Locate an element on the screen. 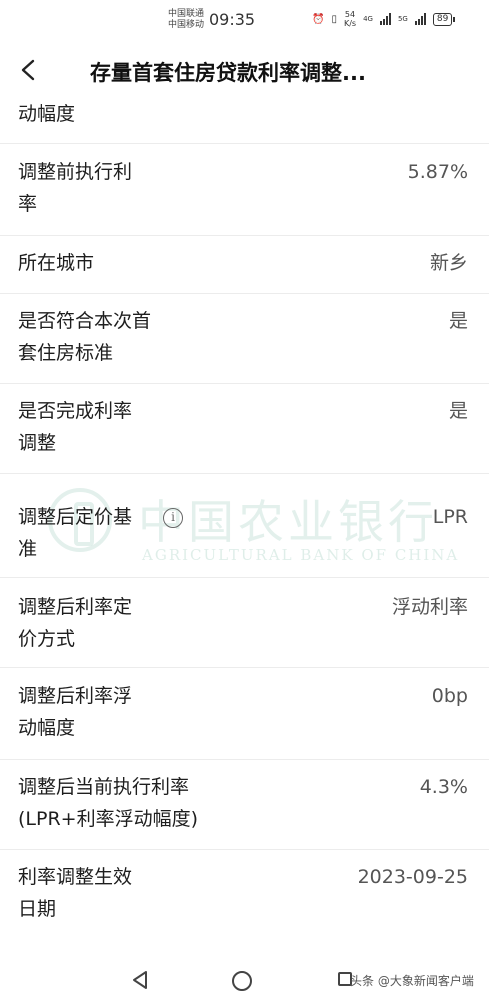 Image resolution: width=489 pixels, height=1000 pixels. battery-level: 89 is located at coordinates (442, 19).